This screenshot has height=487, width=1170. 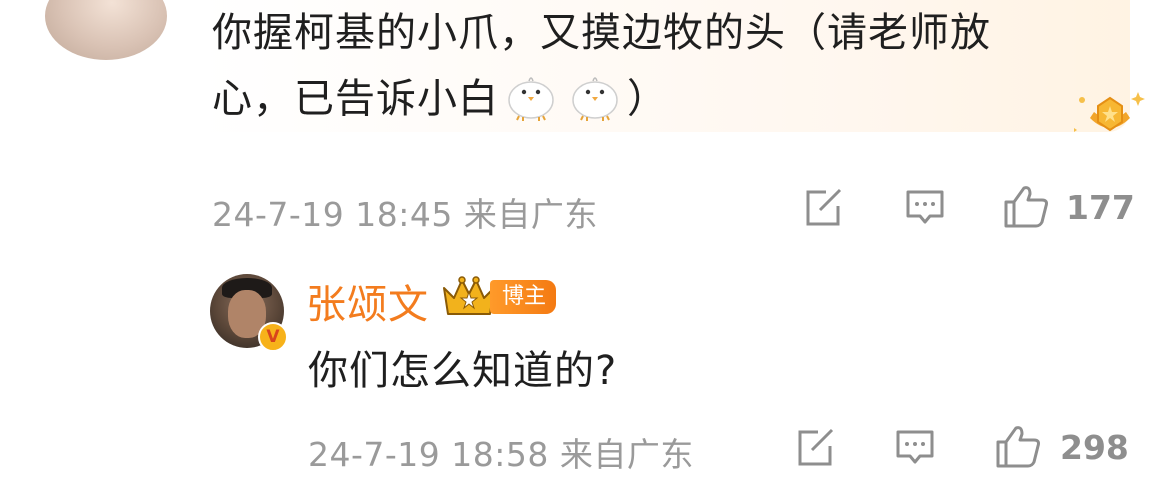 What do you see at coordinates (463, 371) in the screenshot?
I see `reply-text: 你们怎么知道的?` at bounding box center [463, 371].